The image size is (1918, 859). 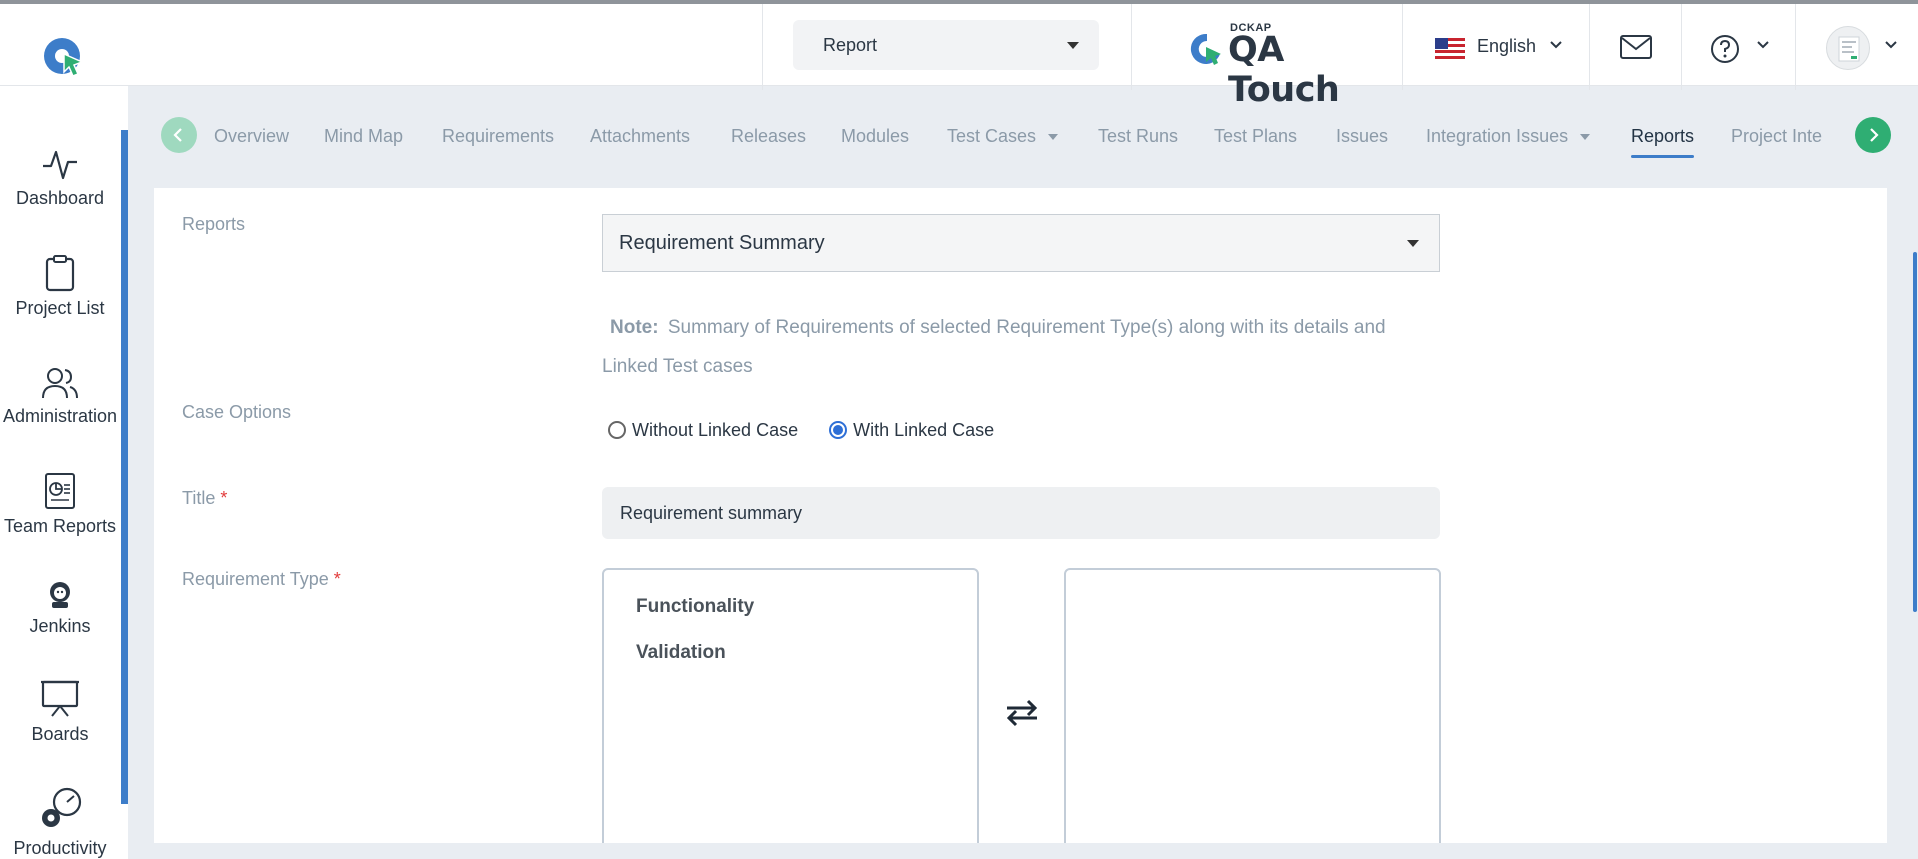 I want to click on avatar, so click(x=1848, y=48).